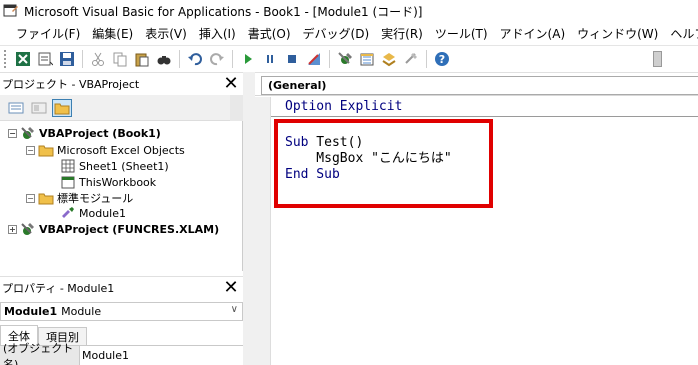 This screenshot has width=698, height=365. I want to click on reset-icon, so click(292, 59).